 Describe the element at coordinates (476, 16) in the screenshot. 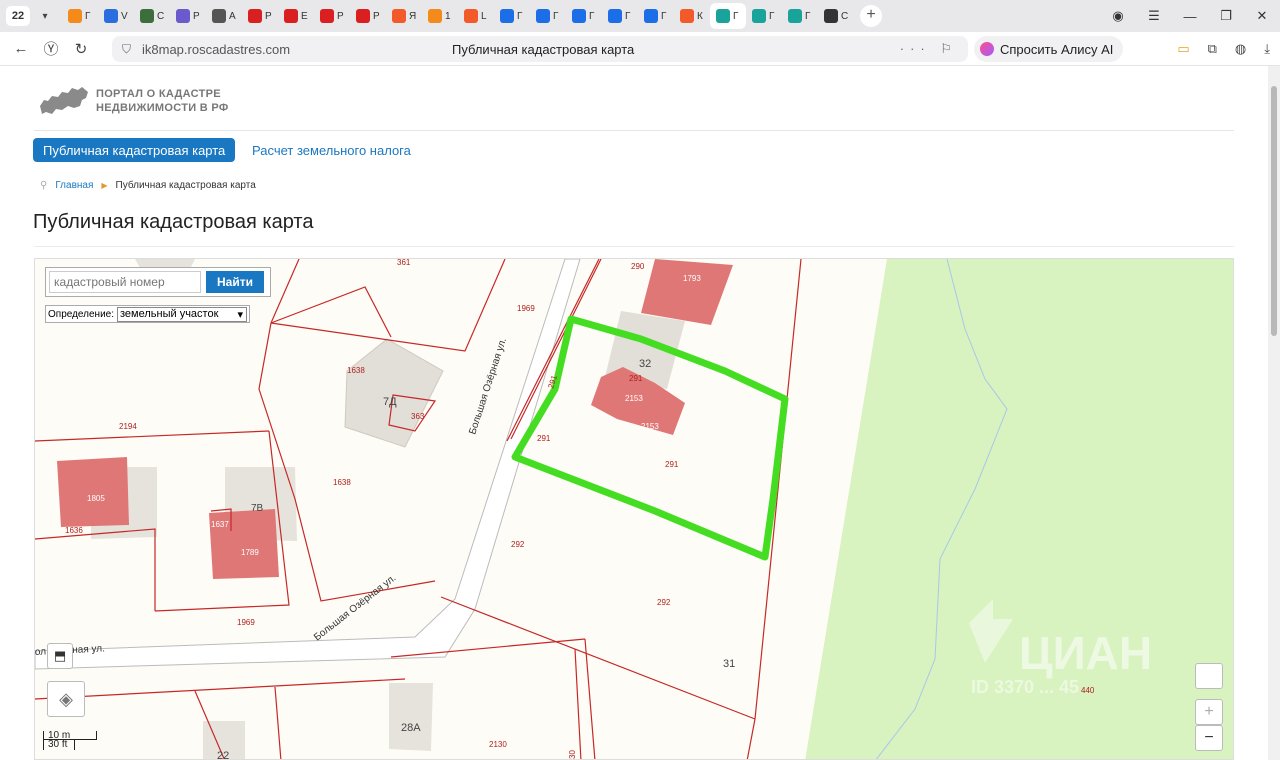

I see `browser-tab: L` at that location.